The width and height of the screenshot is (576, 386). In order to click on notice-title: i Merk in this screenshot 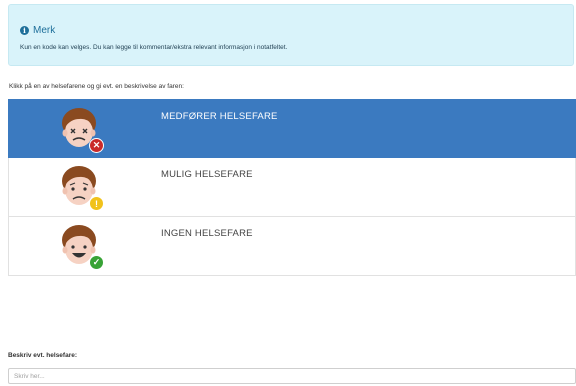, I will do `click(37, 30)`.